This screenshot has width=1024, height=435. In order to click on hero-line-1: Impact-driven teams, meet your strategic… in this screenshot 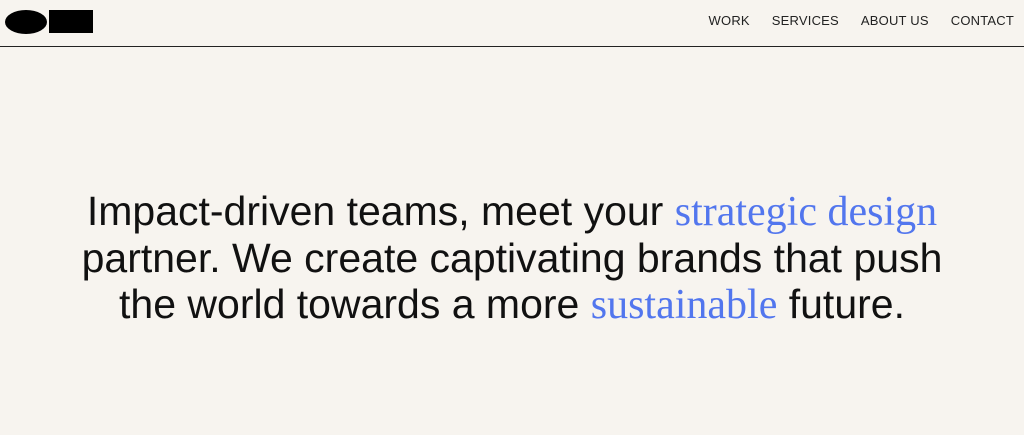, I will do `click(512, 211)`.